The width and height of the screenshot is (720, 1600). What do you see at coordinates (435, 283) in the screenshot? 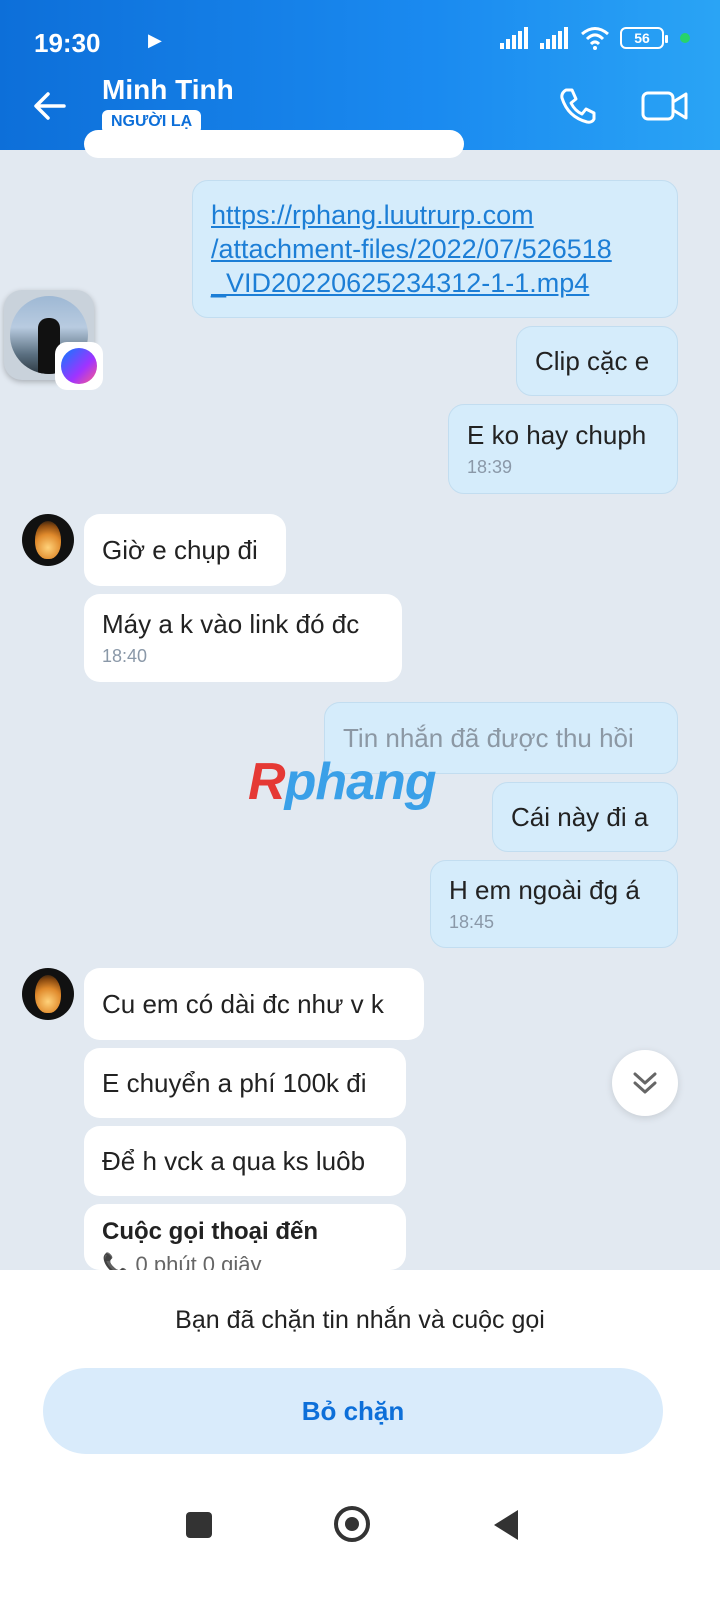
I see `attachment-link-line: _VID20220625234312-1-1.mp4` at bounding box center [435, 283].